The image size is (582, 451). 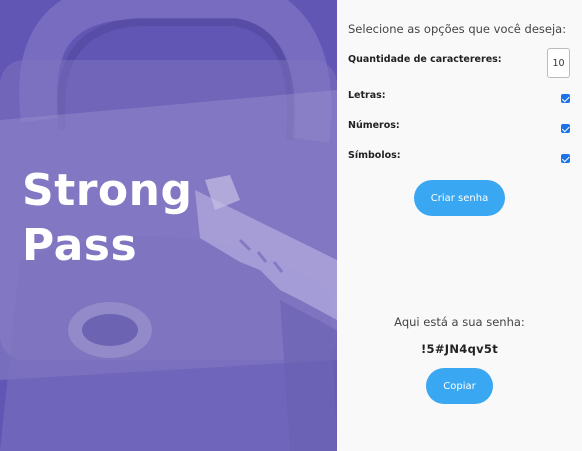 What do you see at coordinates (107, 190) in the screenshot?
I see `brand-title-line1: Strong` at bounding box center [107, 190].